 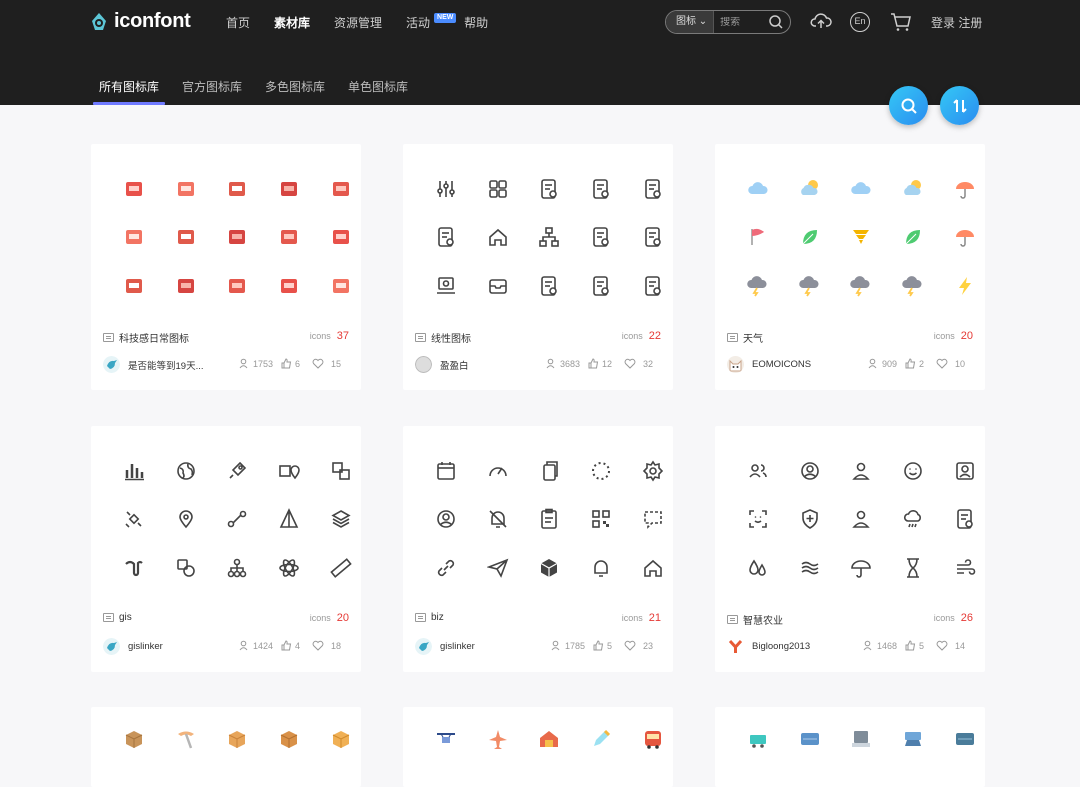 What do you see at coordinates (443, 337) in the screenshot?
I see `library-title: 线性图标` at bounding box center [443, 337].